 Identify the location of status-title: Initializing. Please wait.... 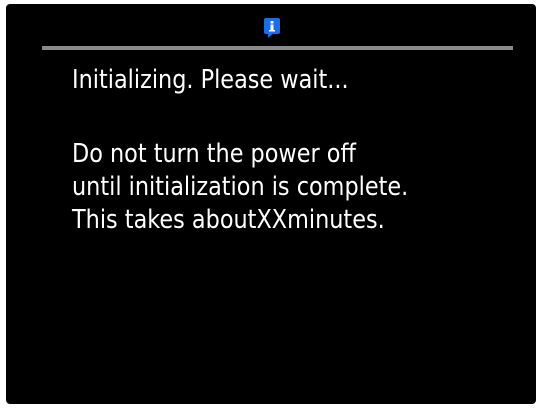
(210, 80).